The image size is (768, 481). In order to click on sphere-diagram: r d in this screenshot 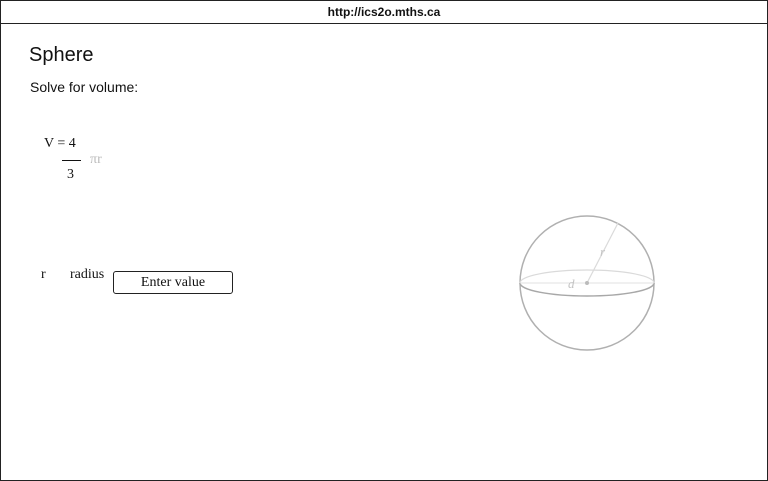, I will do `click(587, 283)`.